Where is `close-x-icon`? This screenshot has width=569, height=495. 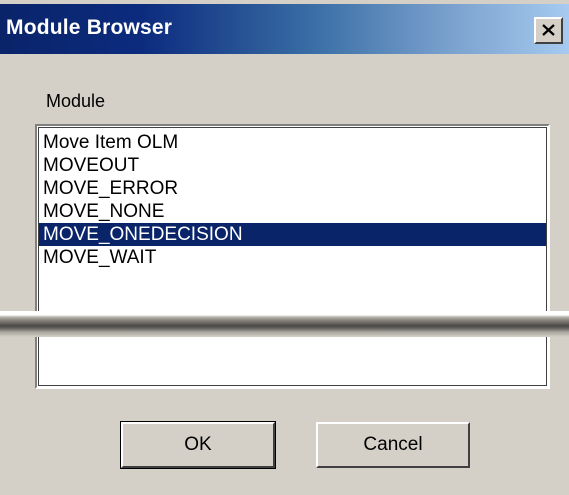 close-x-icon is located at coordinates (548, 30).